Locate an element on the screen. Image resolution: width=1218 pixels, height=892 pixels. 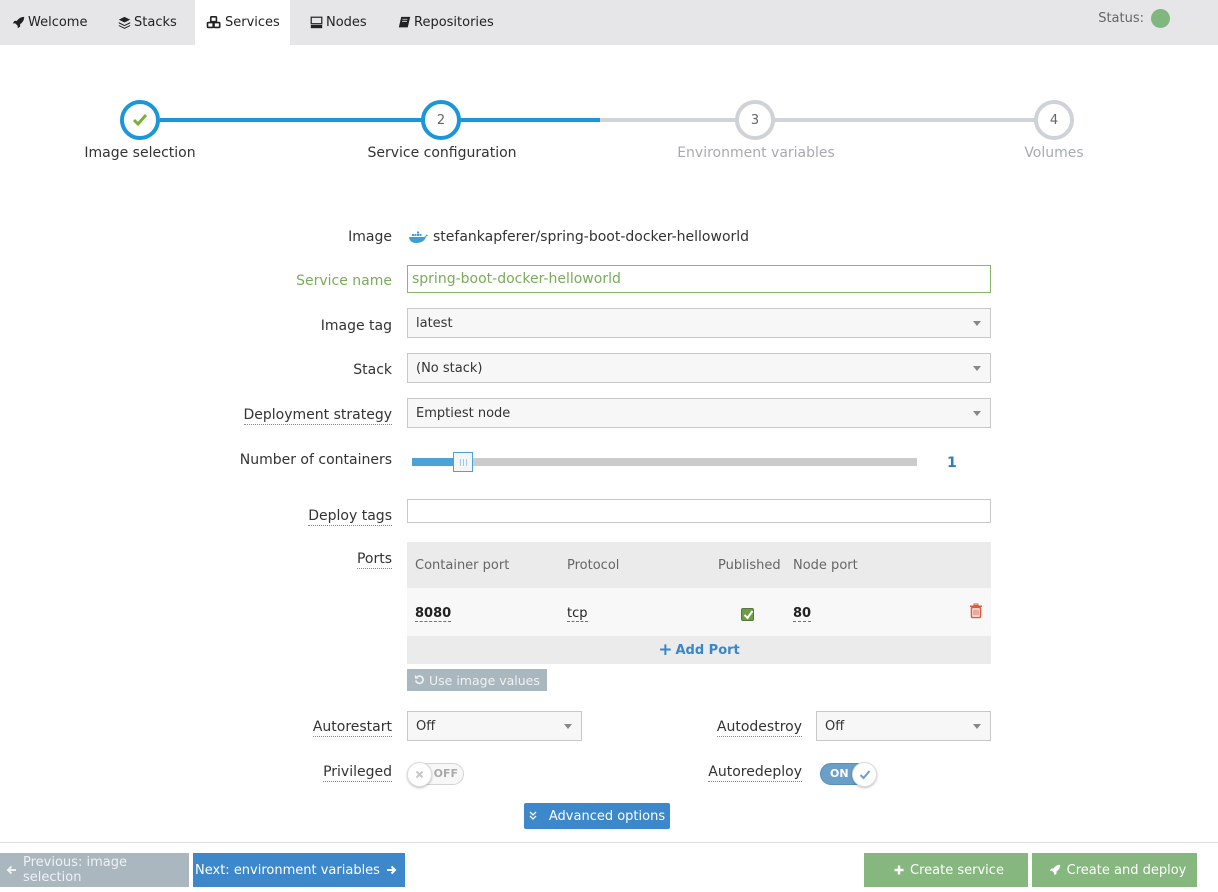
wizard-step-label: Volumes is located at coordinates (1054, 153).